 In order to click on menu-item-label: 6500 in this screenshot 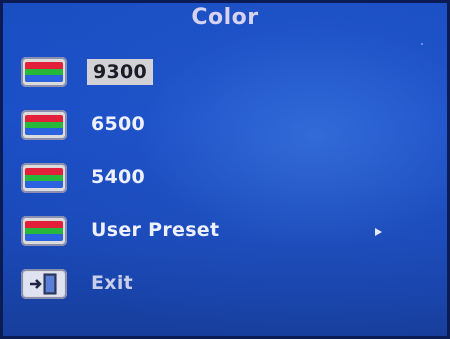, I will do `click(118, 124)`.